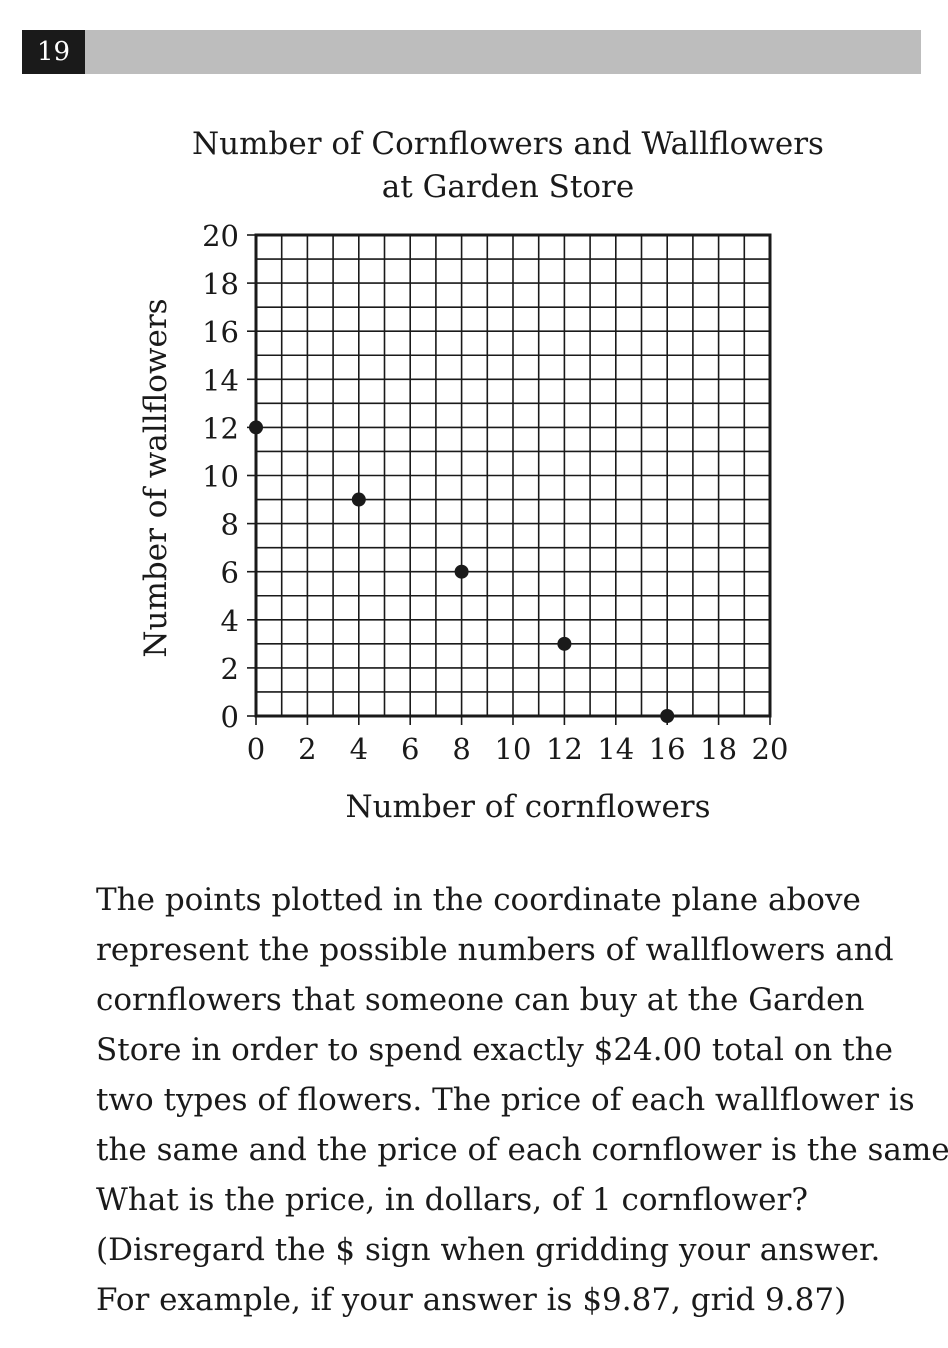 Image resolution: width=948 pixels, height=1348 pixels. What do you see at coordinates (156, 477) in the screenshot?
I see `y-axis-label: Number of wallflowers` at bounding box center [156, 477].